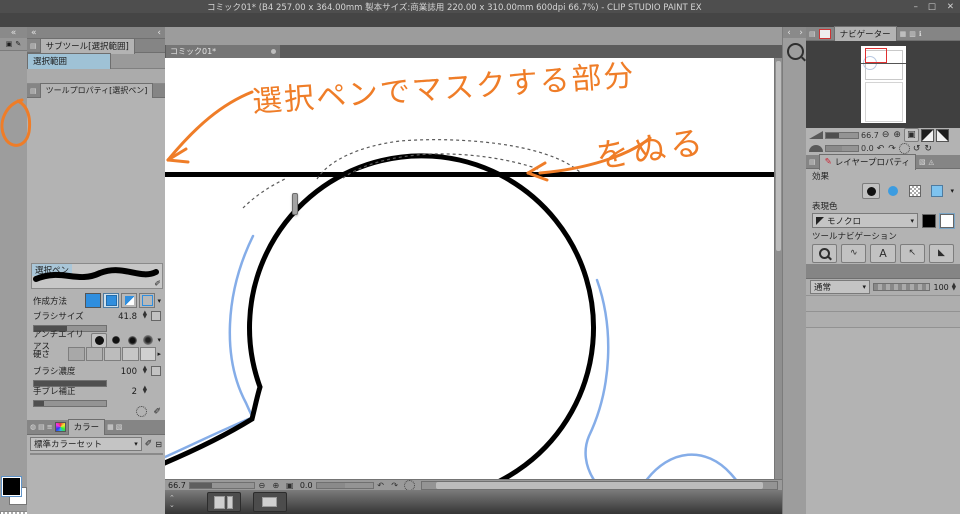  I want to click on hardness-more-icon: ▸, so click(159, 354).